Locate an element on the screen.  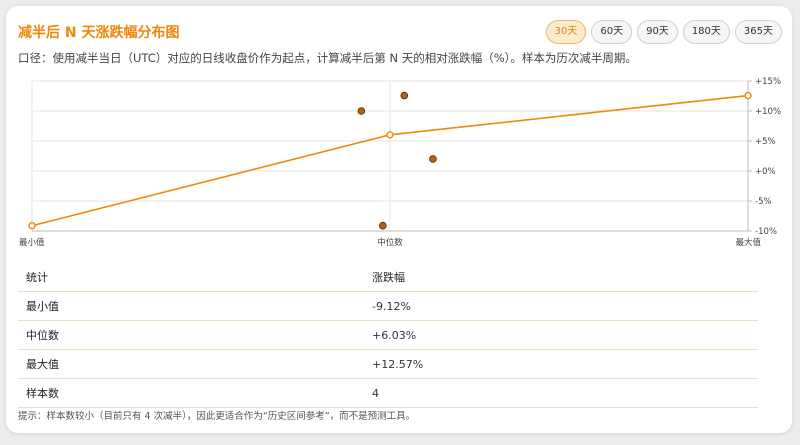
row-label: 最大值 is located at coordinates (195, 364).